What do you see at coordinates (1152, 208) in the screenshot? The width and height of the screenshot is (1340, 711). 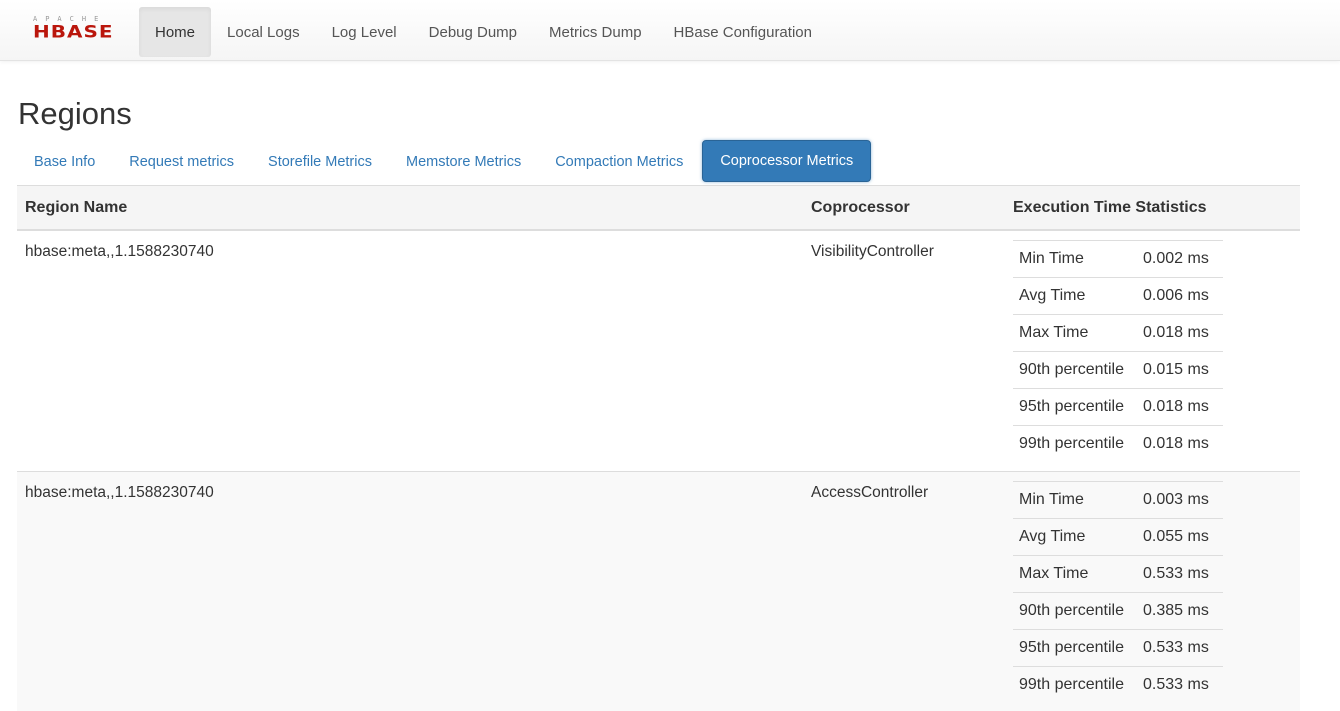 I see `header-execution-time-statistics: Execution Time Statistics` at bounding box center [1152, 208].